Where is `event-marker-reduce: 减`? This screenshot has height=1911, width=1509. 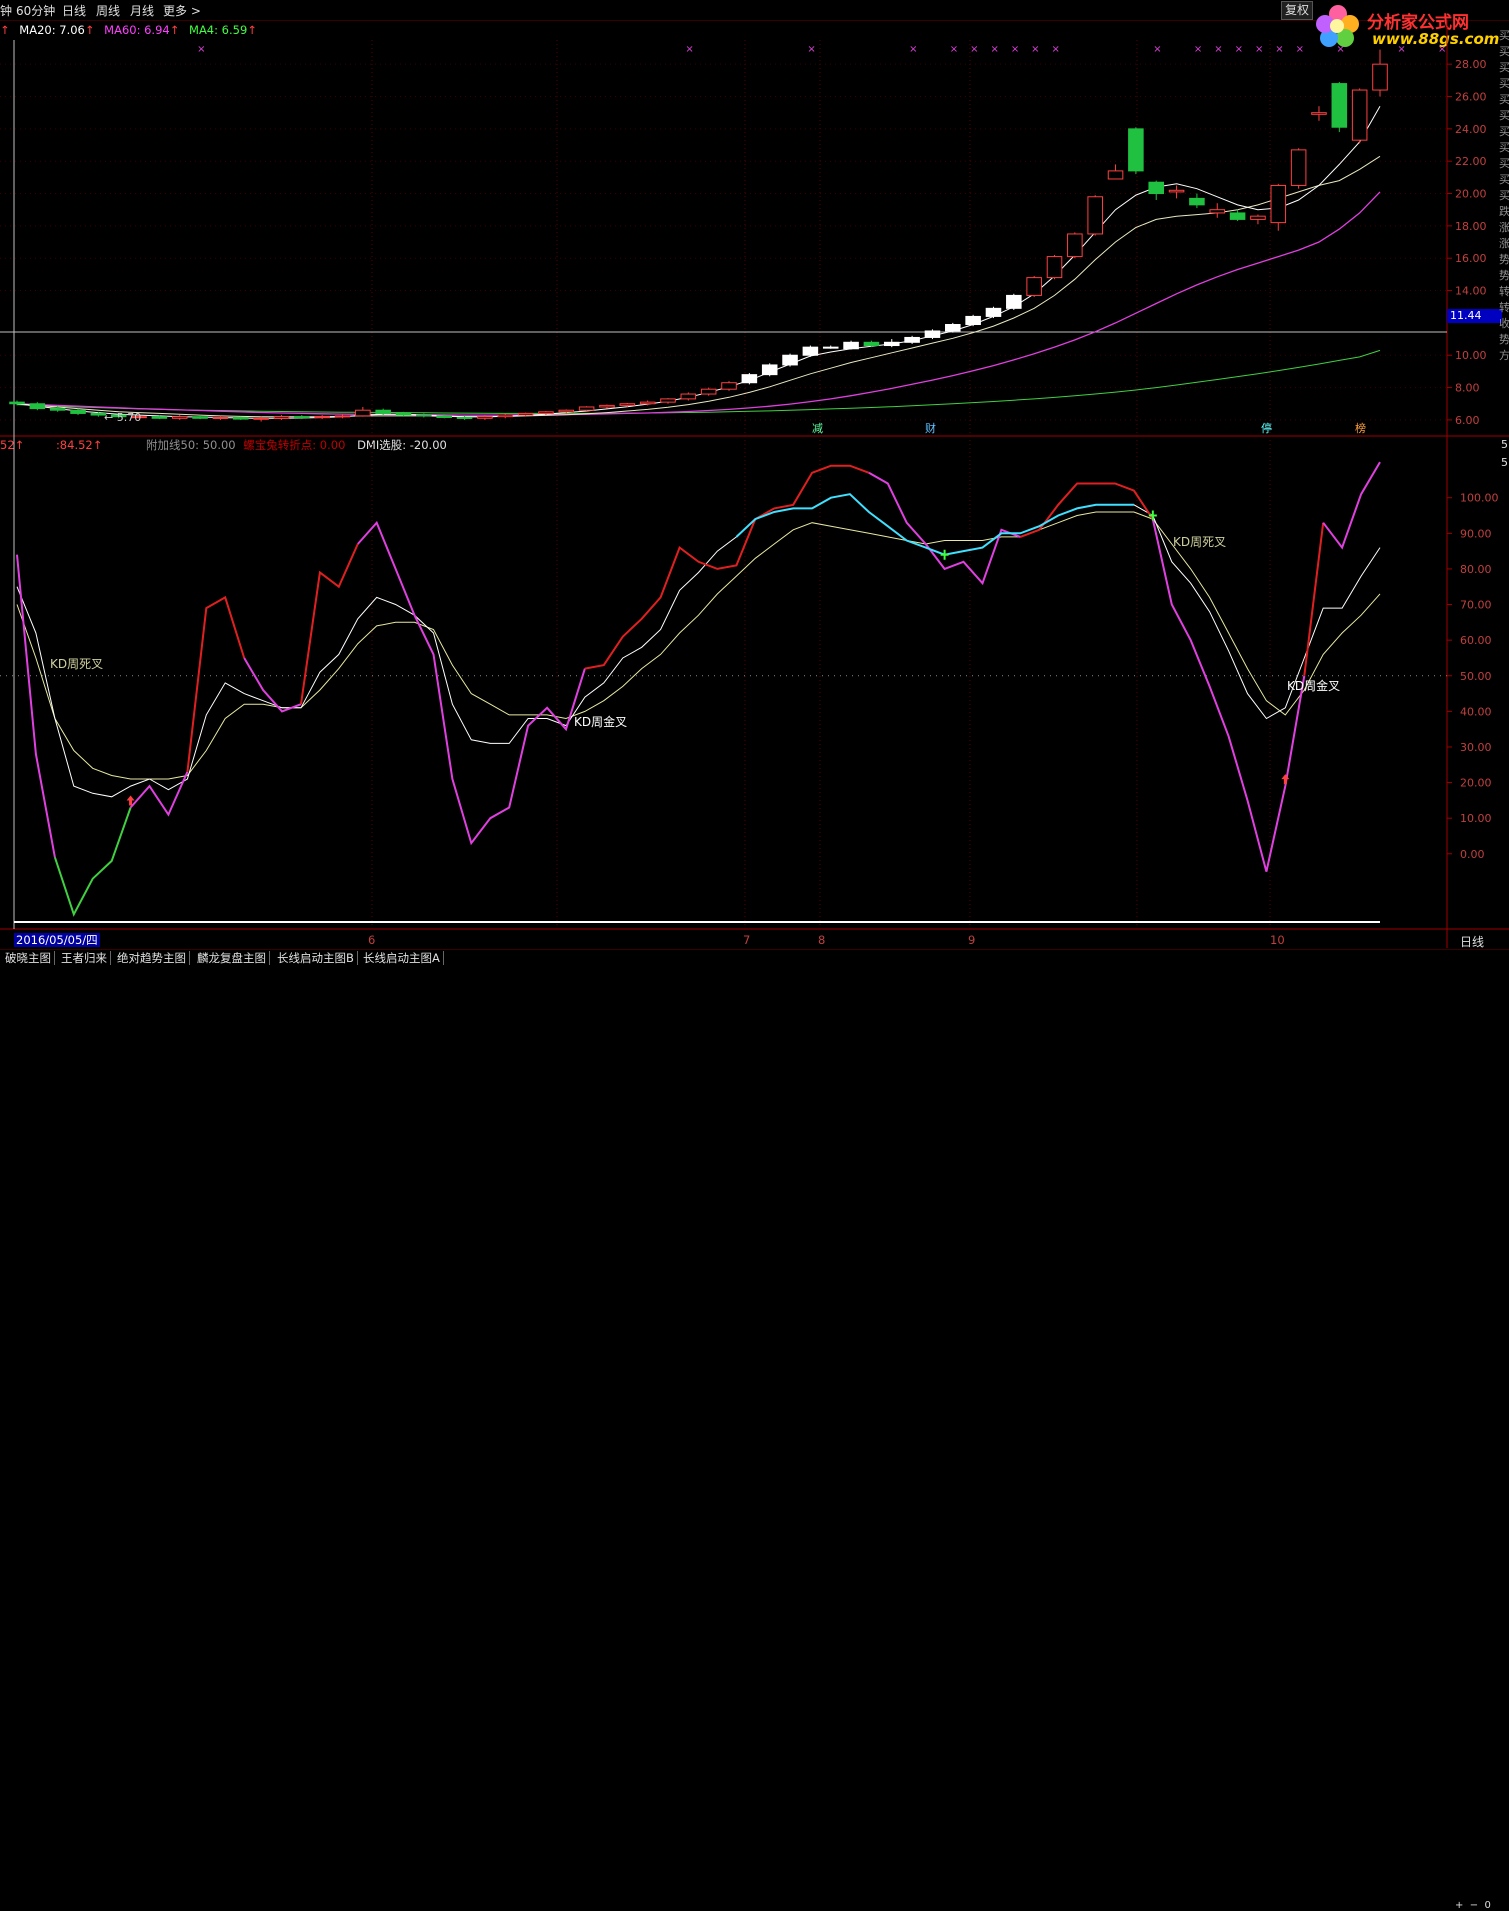 event-marker-reduce: 减 is located at coordinates (817, 428).